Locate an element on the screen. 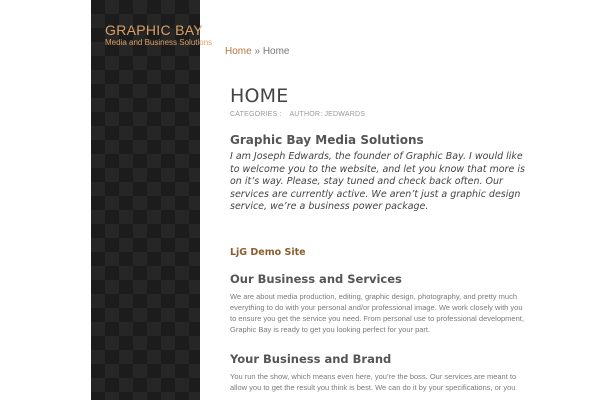 This screenshot has width=600, height=400. breadcrumb-current: Home is located at coordinates (276, 51).